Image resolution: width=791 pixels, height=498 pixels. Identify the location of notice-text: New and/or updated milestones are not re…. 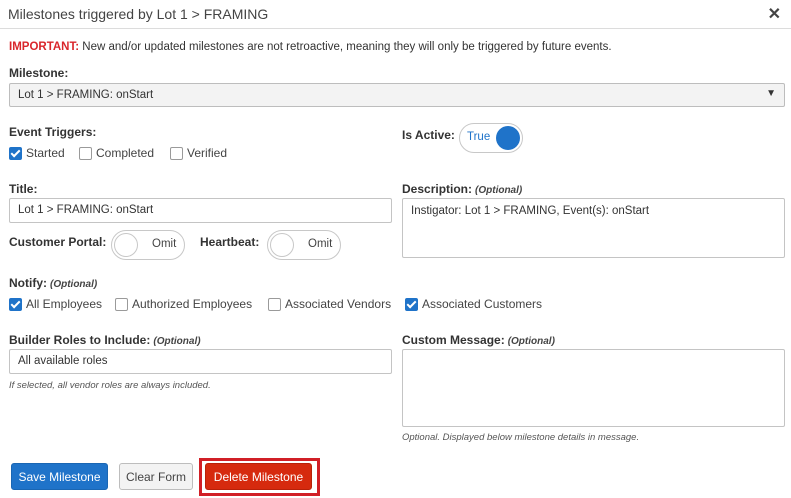
(345, 47).